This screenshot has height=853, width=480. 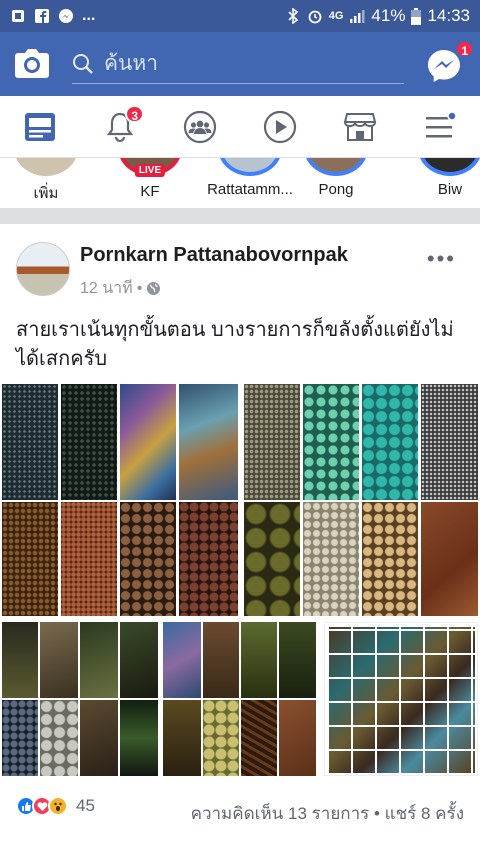 I want to click on stories-strip: เพิ่ม LIVE KF Rattatamm... Pong Biw, so click(x=240, y=183).